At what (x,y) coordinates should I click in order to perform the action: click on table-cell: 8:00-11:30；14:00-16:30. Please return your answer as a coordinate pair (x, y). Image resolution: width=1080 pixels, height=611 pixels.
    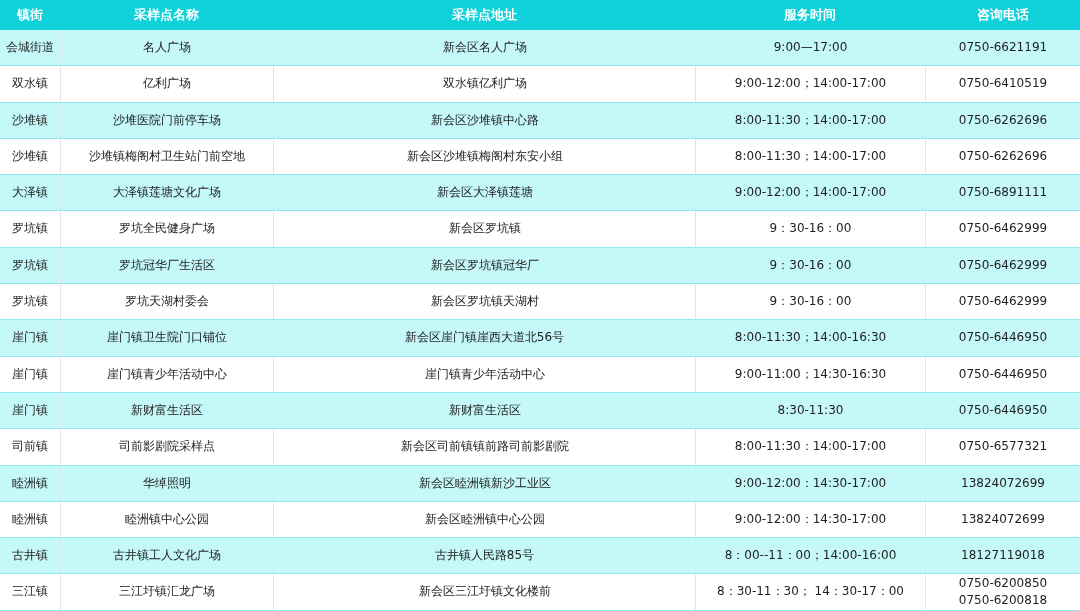
    Looking at the image, I should click on (810, 338).